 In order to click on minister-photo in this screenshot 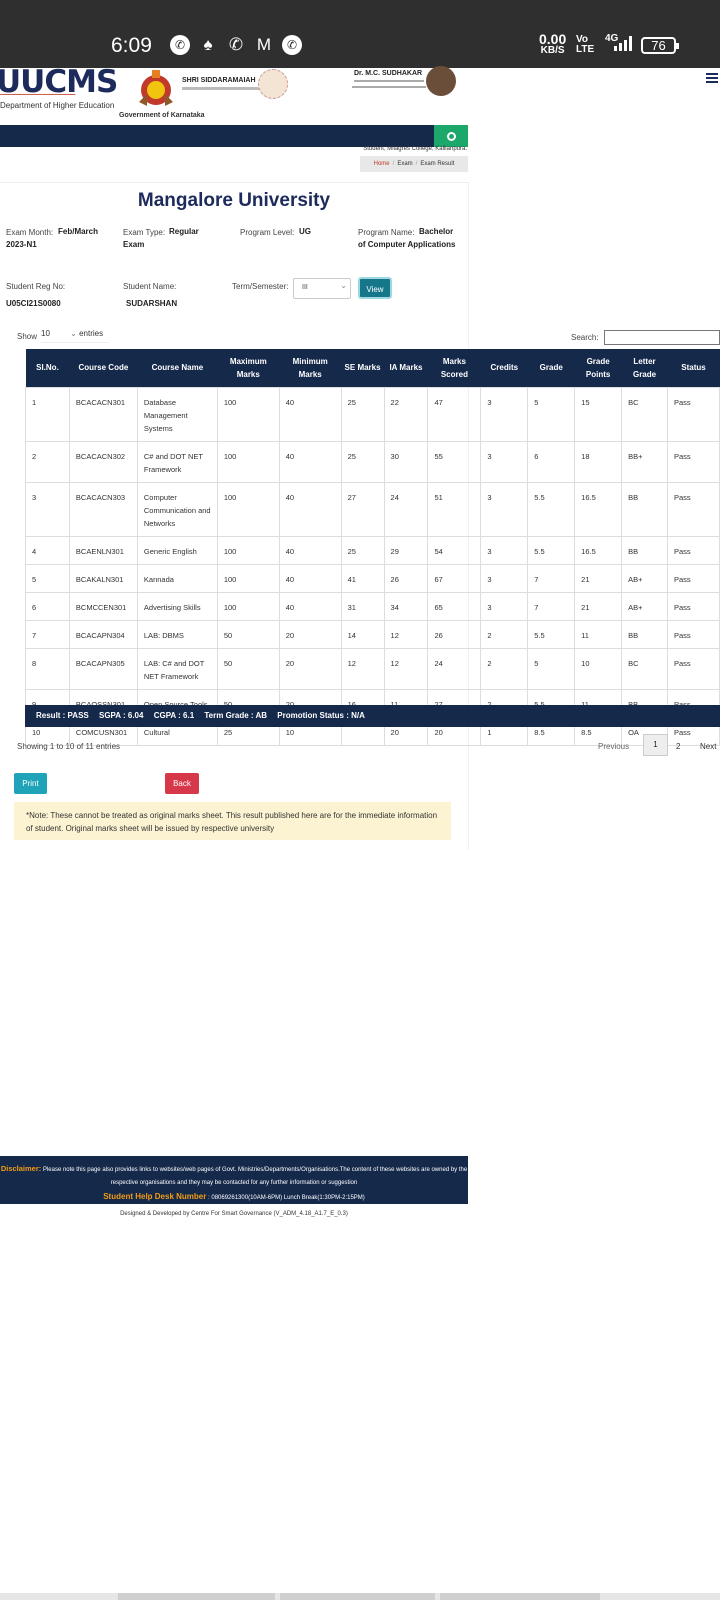, I will do `click(441, 81)`.